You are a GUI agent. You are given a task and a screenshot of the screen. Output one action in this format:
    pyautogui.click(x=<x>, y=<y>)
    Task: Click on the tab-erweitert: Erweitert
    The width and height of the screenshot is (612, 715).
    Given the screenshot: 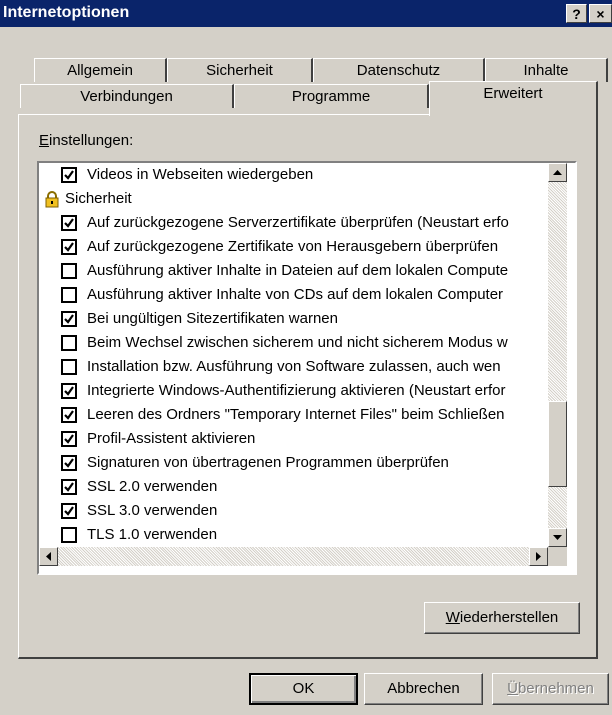 What is the action you would take?
    pyautogui.click(x=513, y=98)
    